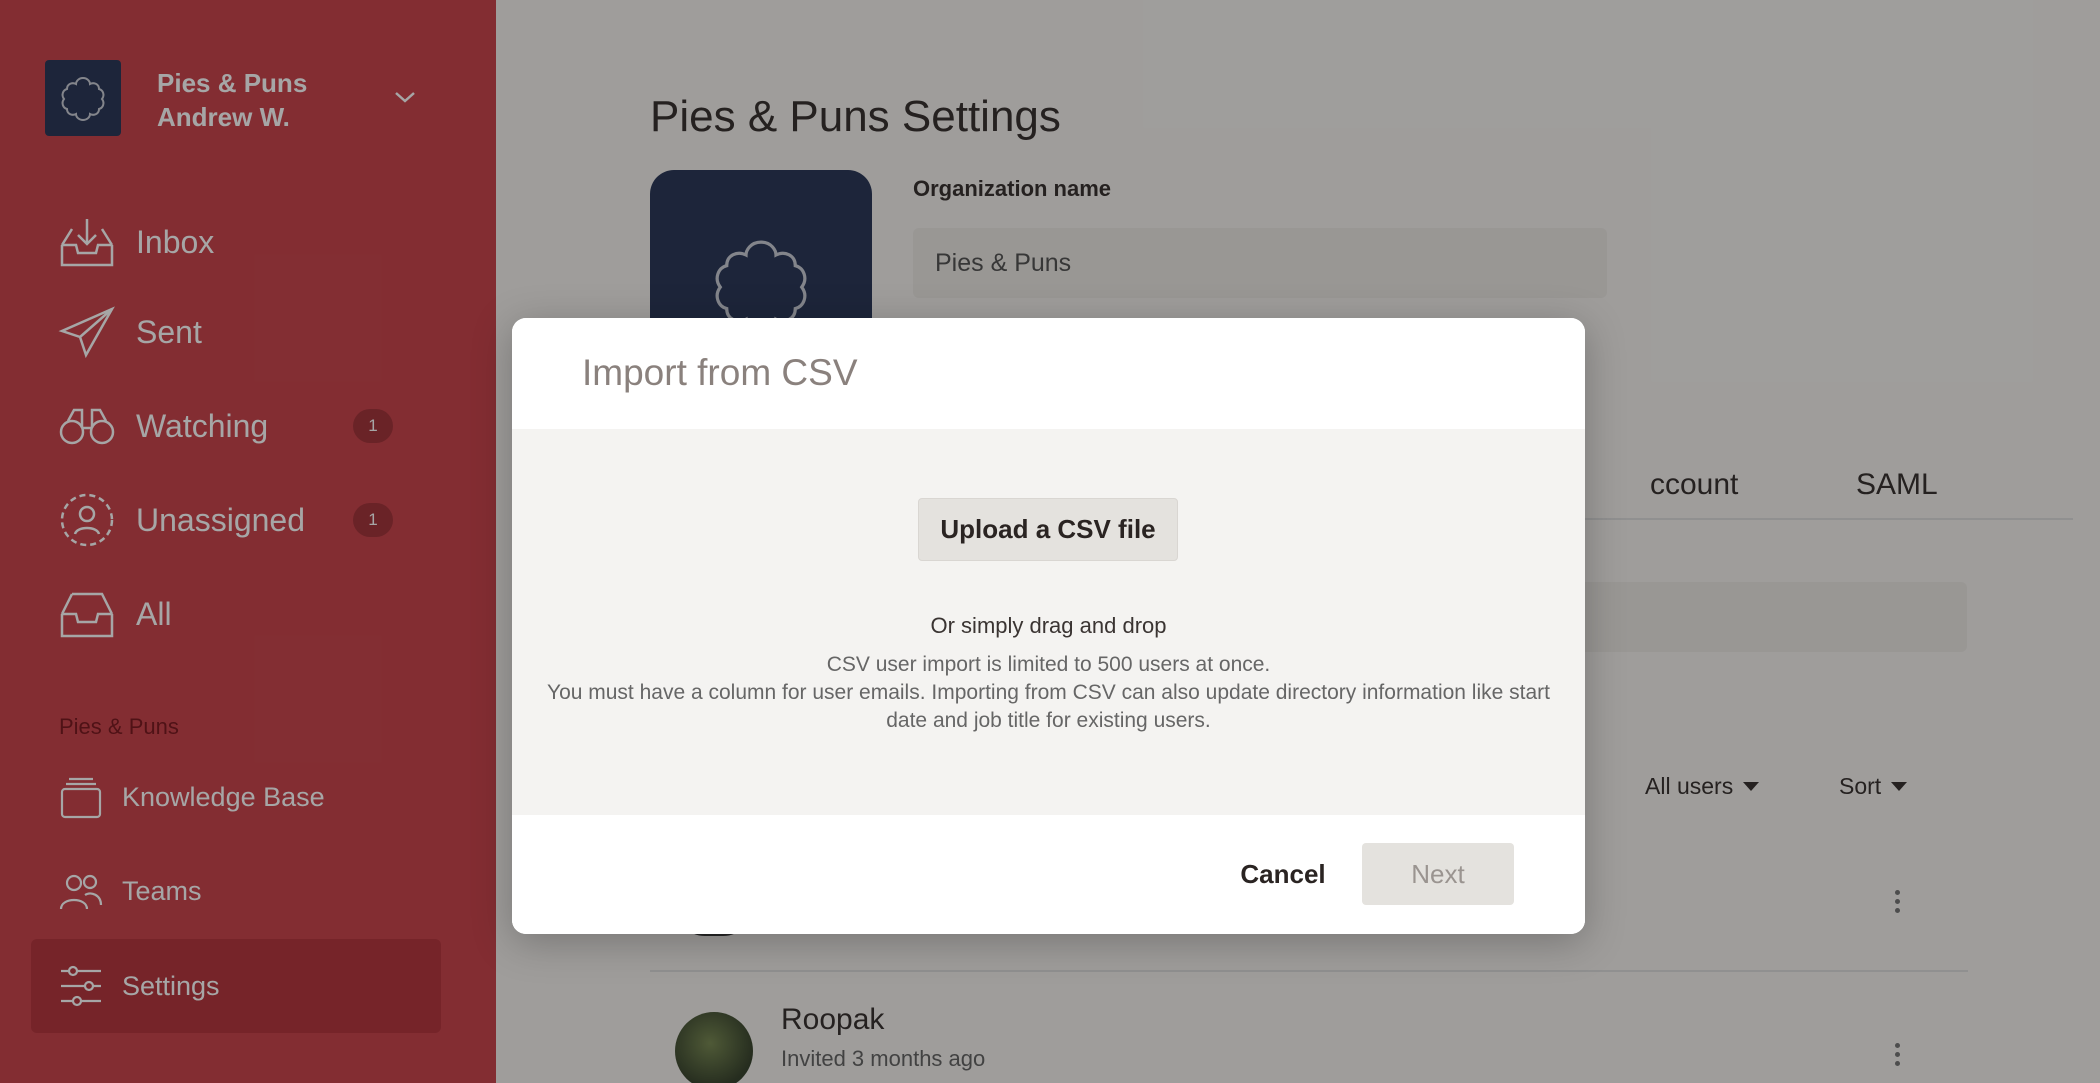  Describe the element at coordinates (1048, 874) in the screenshot. I see `modal-footer: Cancel Next` at that location.